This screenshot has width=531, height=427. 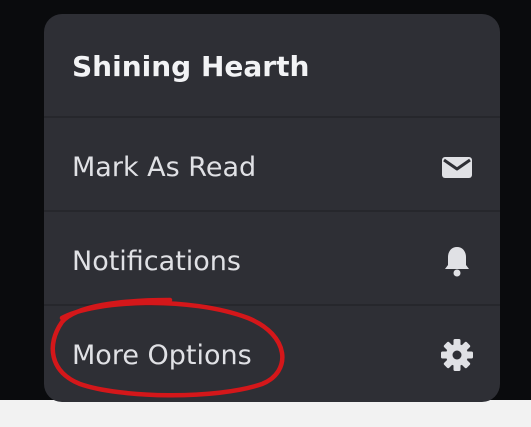 I want to click on bell-icon, so click(x=457, y=261).